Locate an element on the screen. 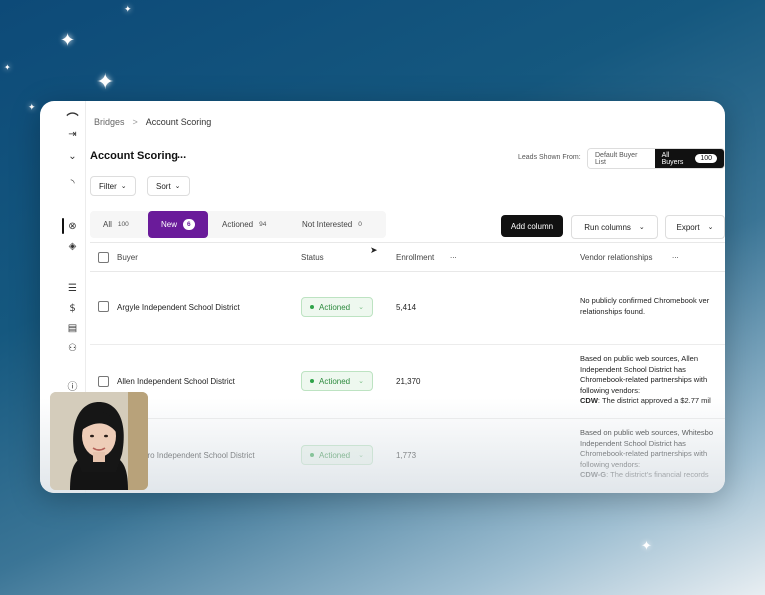 The height and width of the screenshot is (595, 765). vendor-name: CDW-G is located at coordinates (593, 474).